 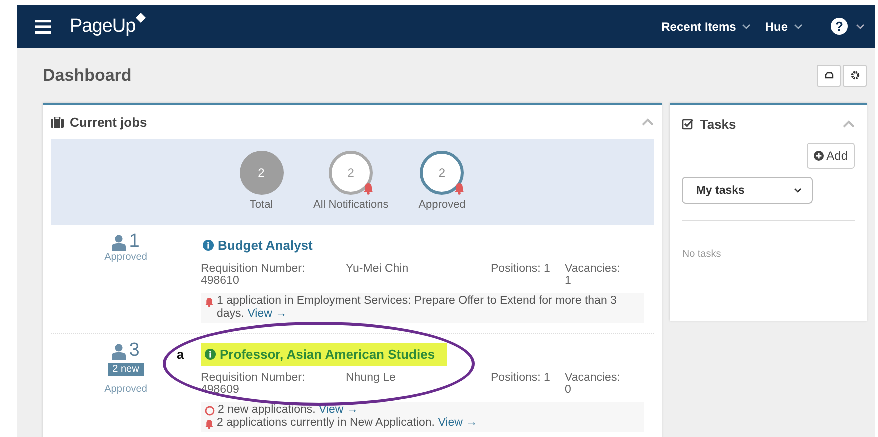 I want to click on new-badge: 2 new, so click(x=126, y=369).